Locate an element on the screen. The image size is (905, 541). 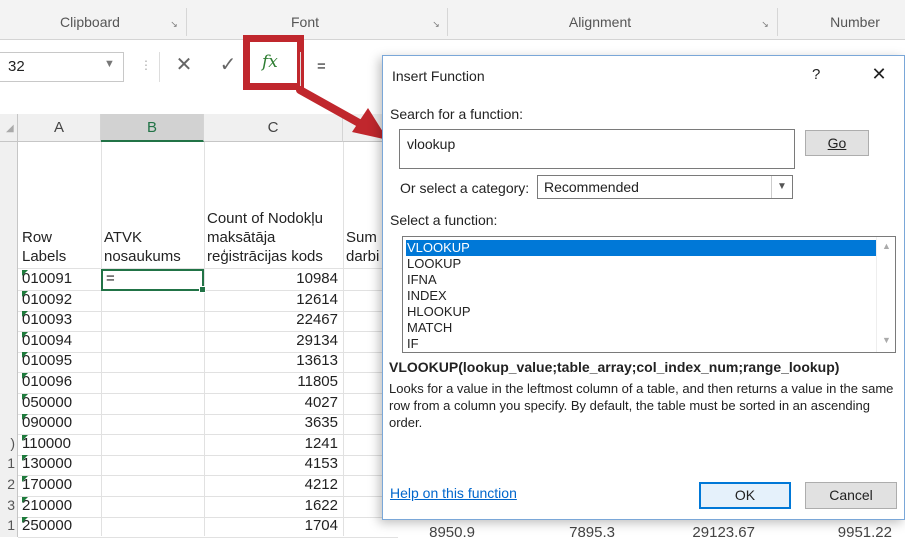
cell-count: 4027 is located at coordinates (273, 402).